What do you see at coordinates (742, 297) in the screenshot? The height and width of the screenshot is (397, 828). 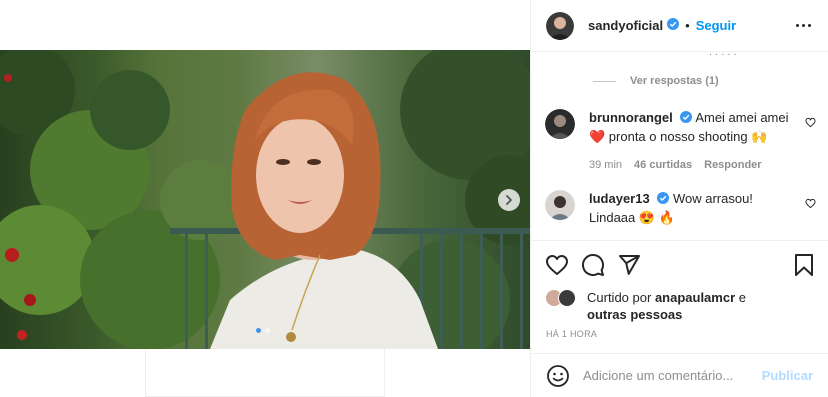 I see `liked-by-suffix: e` at bounding box center [742, 297].